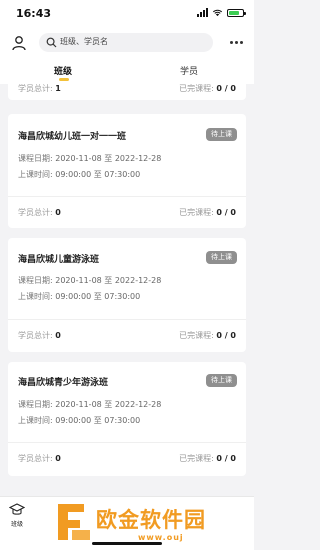 This screenshot has height=550, width=320. I want to click on status-bar: 16:43, so click(127, 14).